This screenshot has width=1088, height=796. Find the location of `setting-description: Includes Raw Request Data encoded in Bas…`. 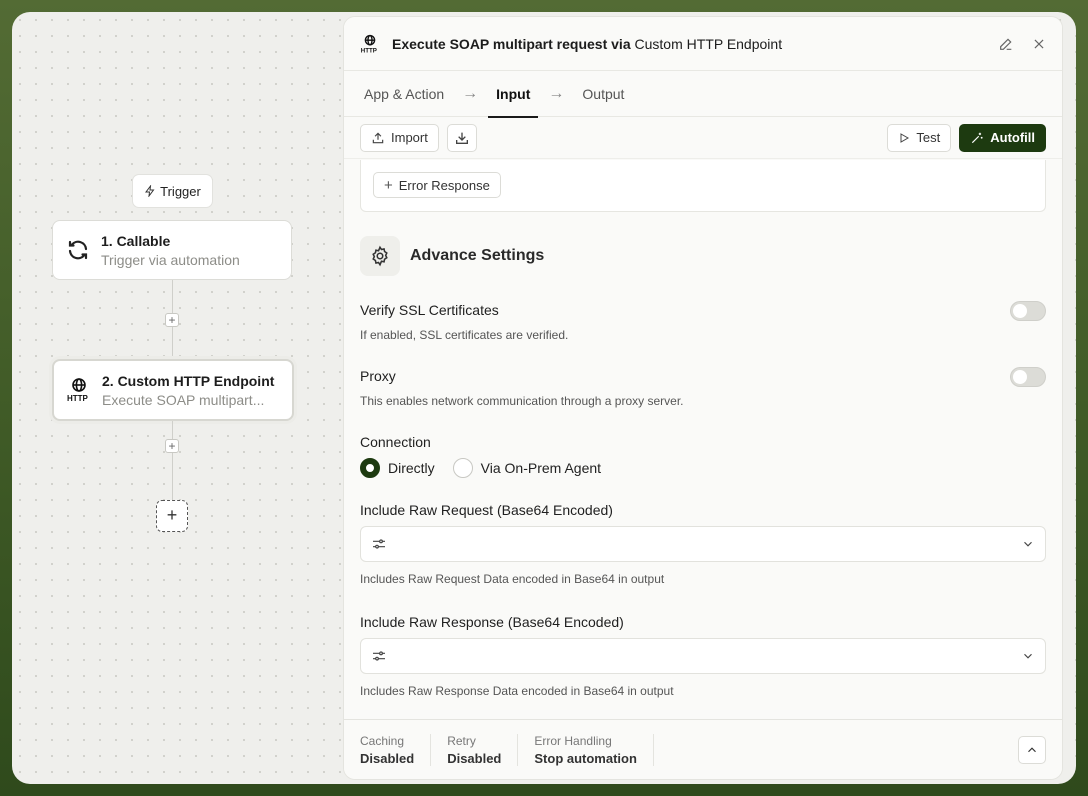

setting-description: Includes Raw Request Data encoded in Bas… is located at coordinates (512, 579).